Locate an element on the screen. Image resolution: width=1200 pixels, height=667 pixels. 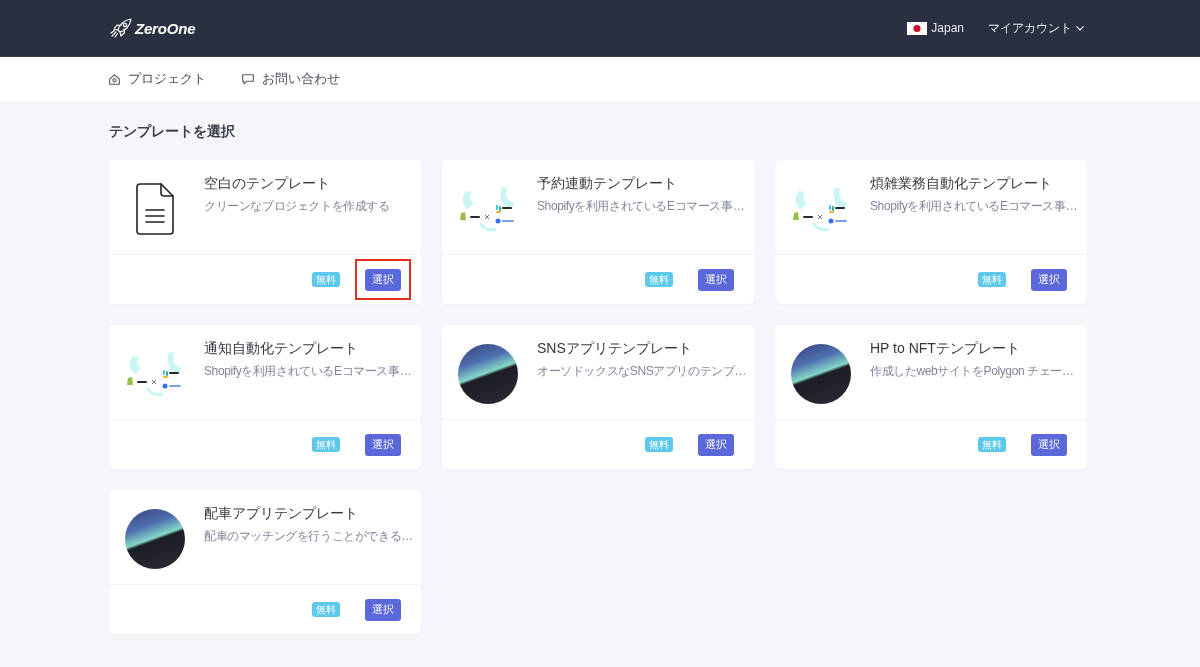
chat-icon is located at coordinates (248, 79).